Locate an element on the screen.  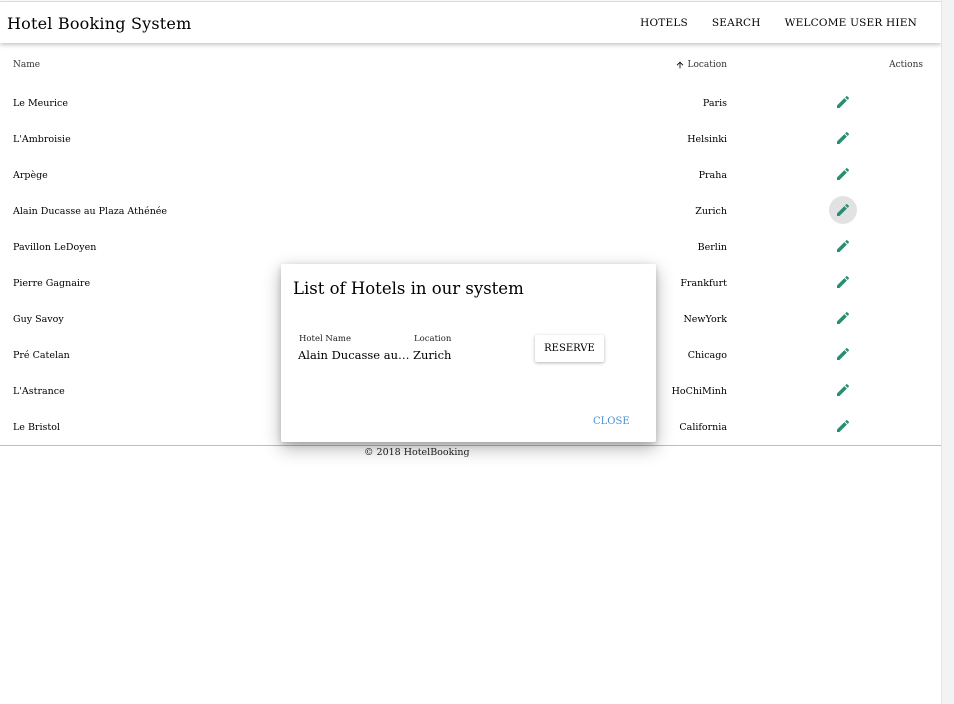
arrow-up-icon is located at coordinates (680, 65).